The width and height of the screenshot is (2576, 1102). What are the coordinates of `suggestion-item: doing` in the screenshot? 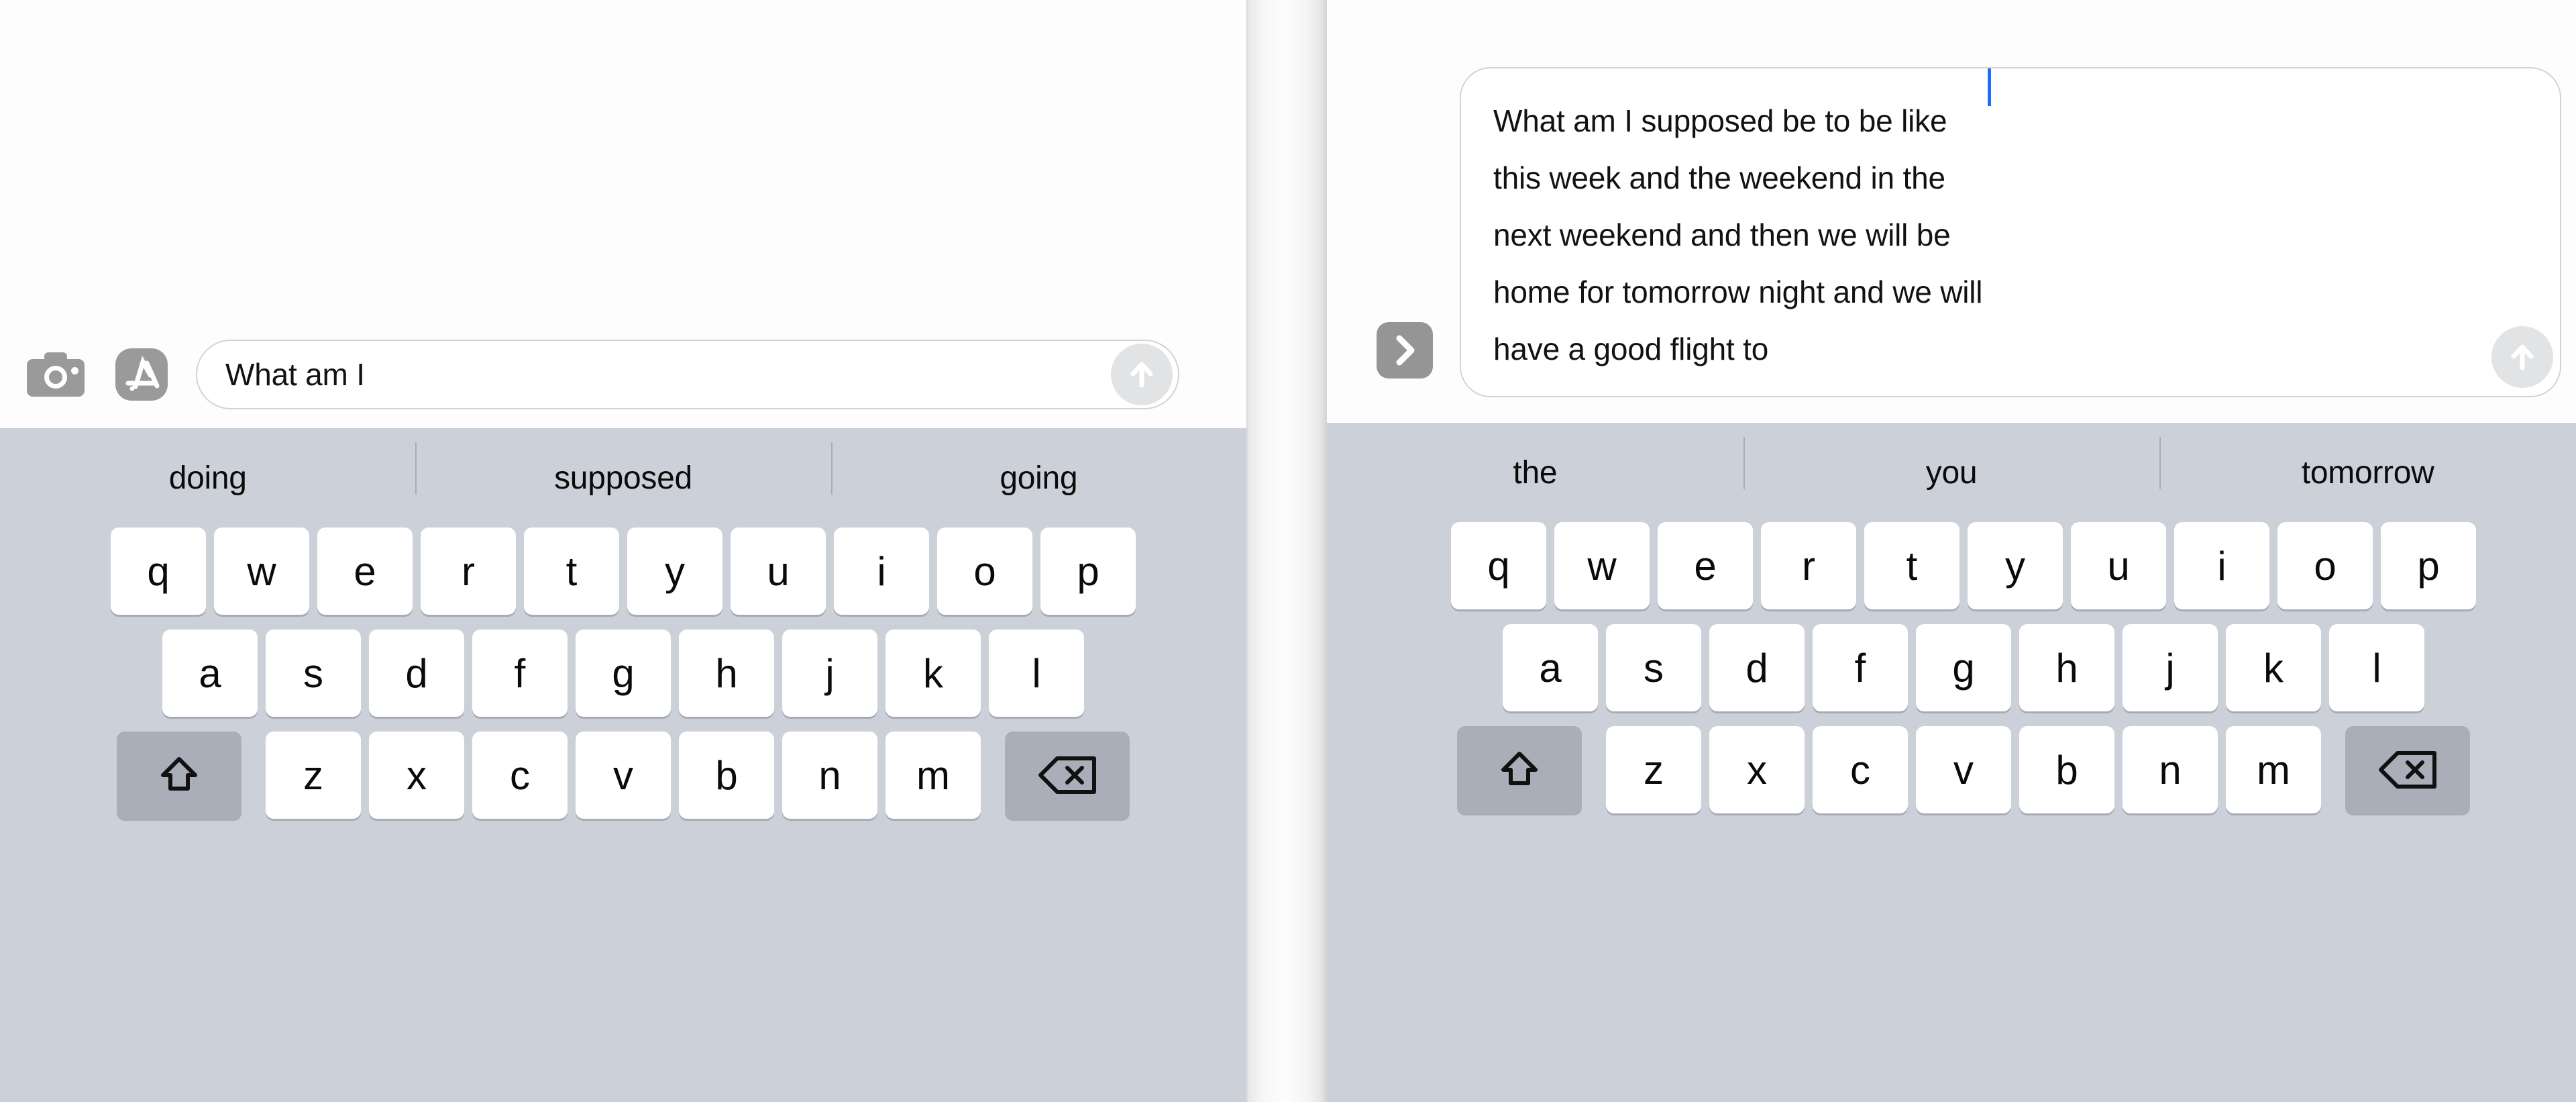 It's located at (207, 478).